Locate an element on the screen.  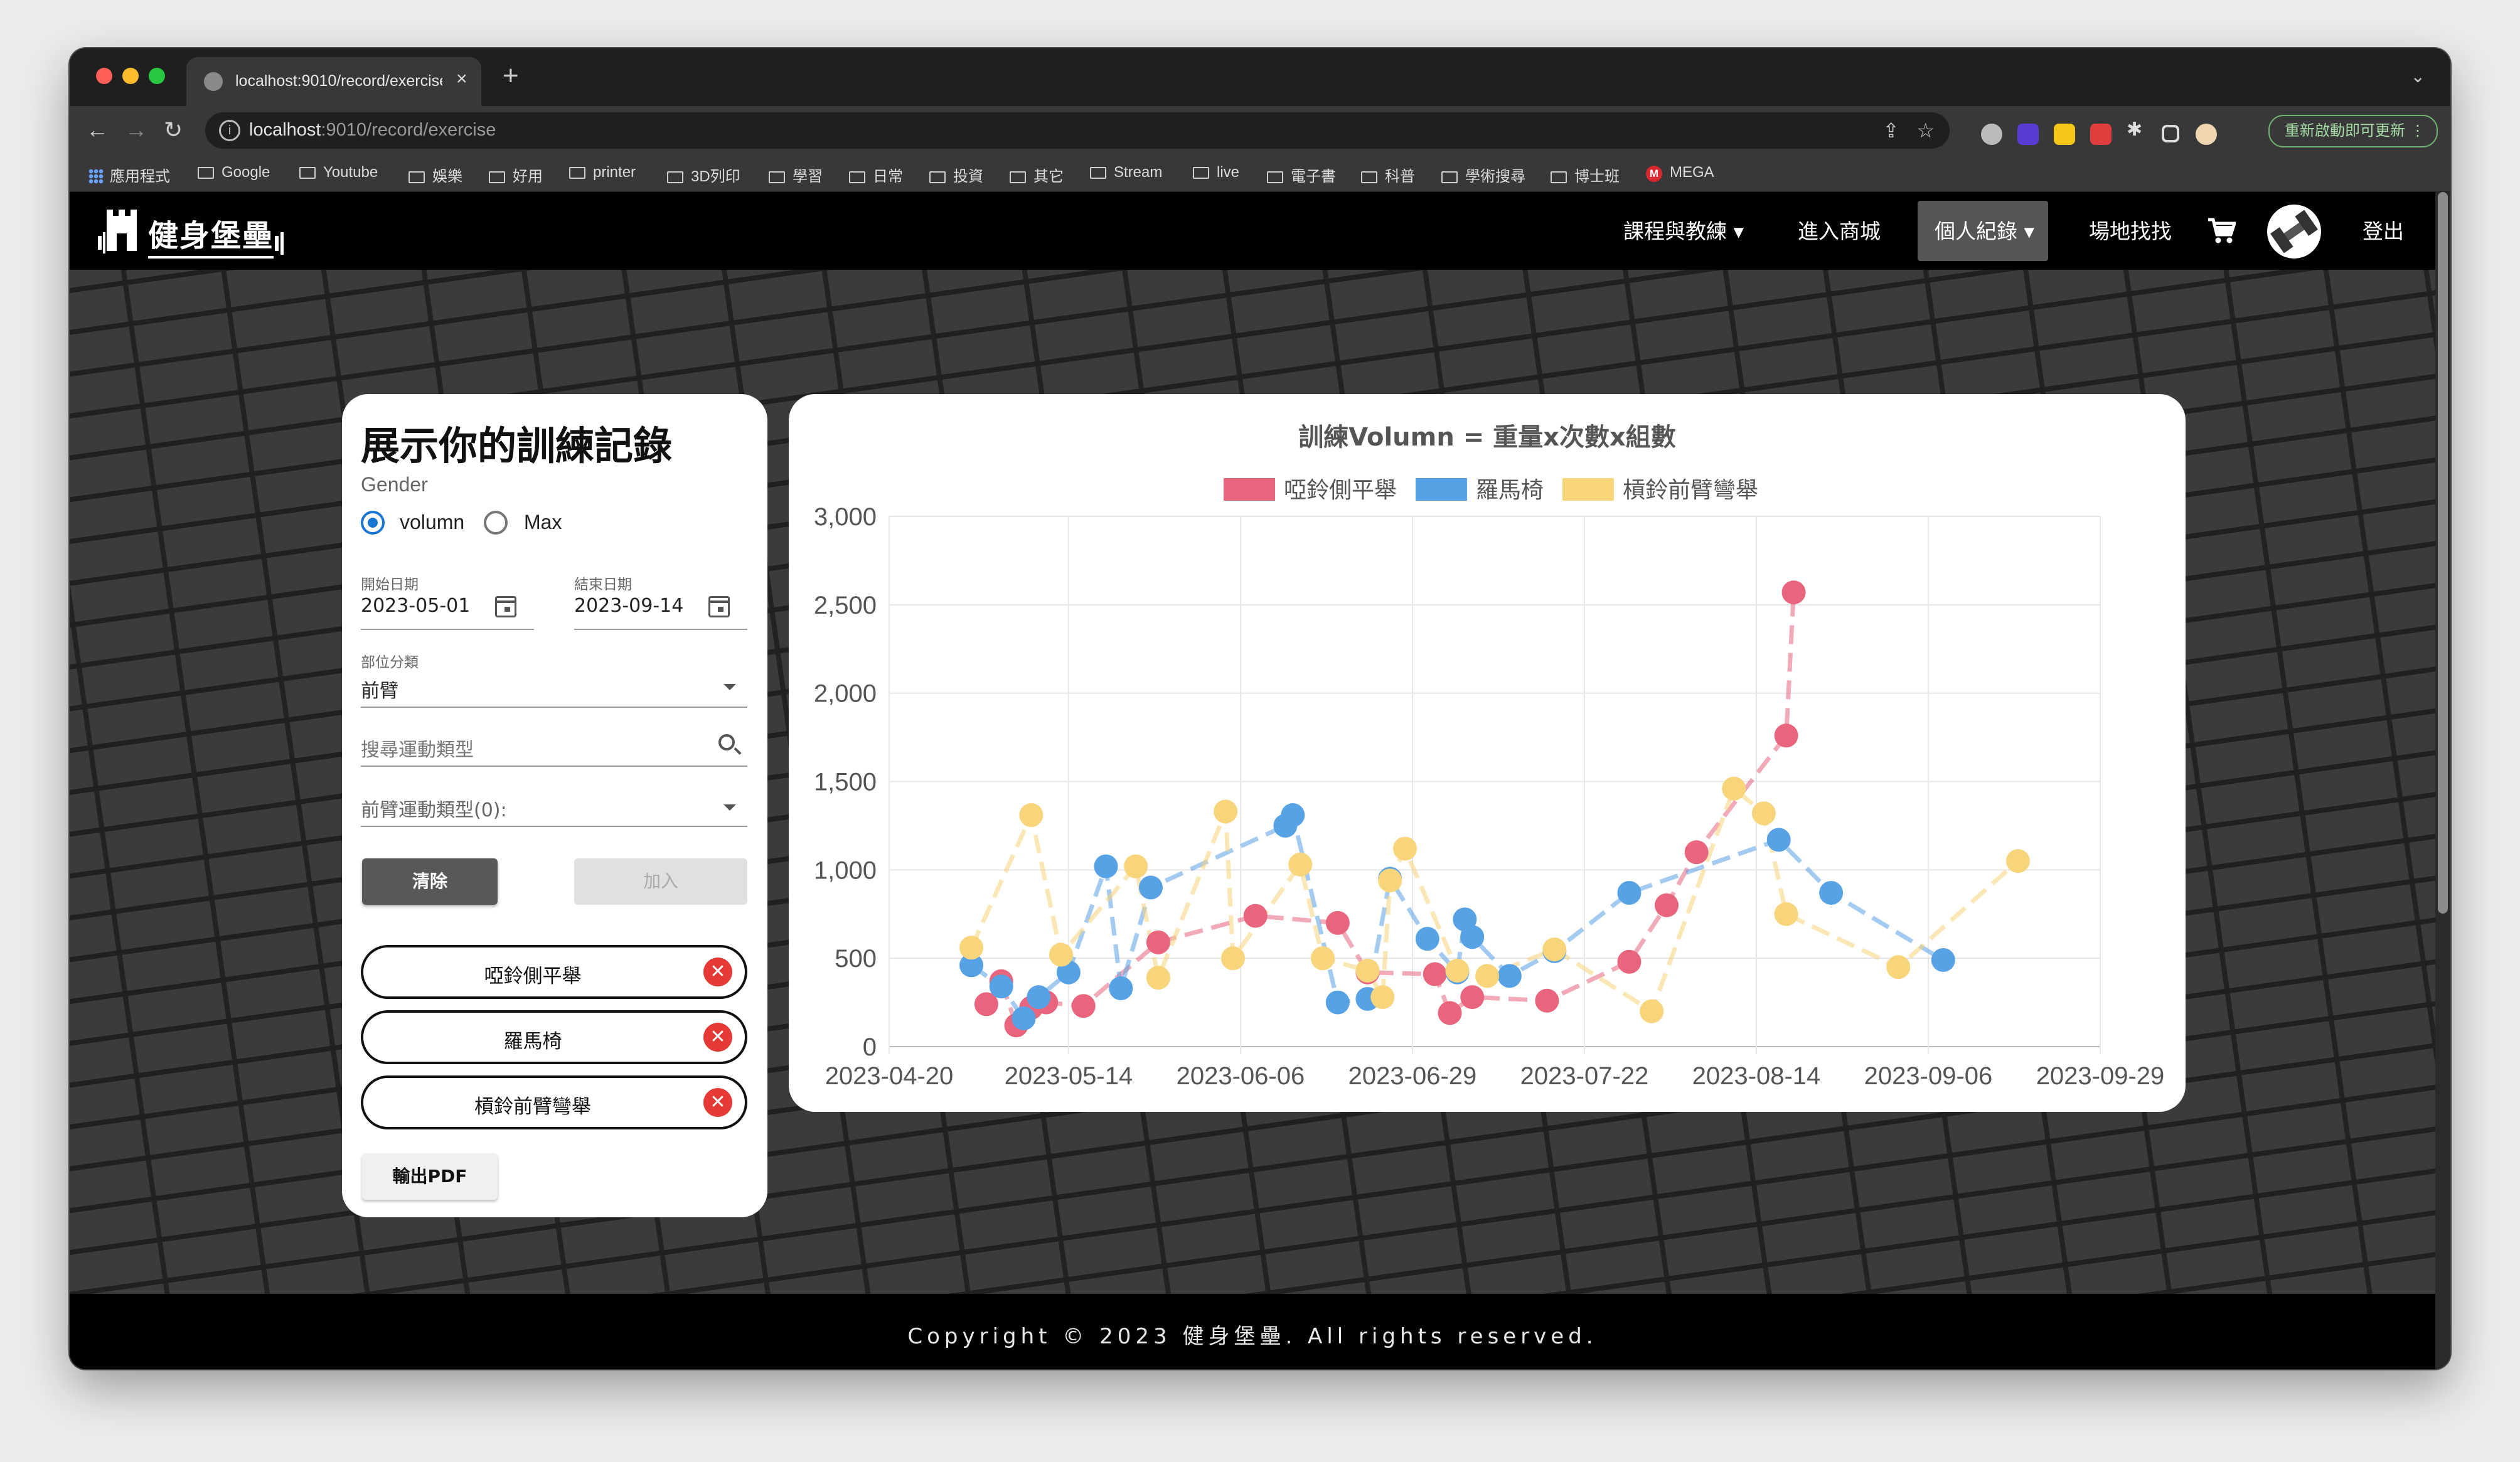
y-tick-label: 2,500 is located at coordinates (845, 605).